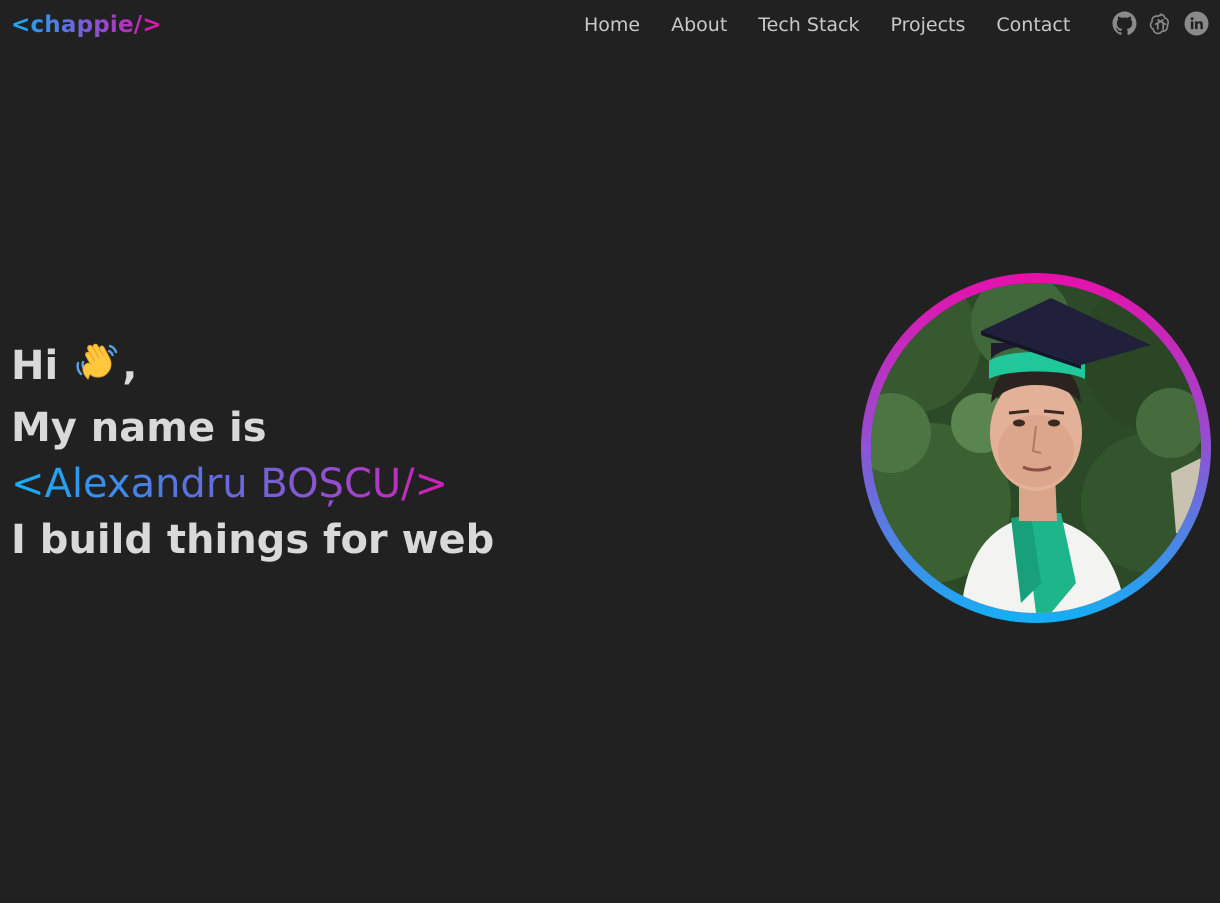  What do you see at coordinates (96, 370) in the screenshot?
I see `wave-icon` at bounding box center [96, 370].